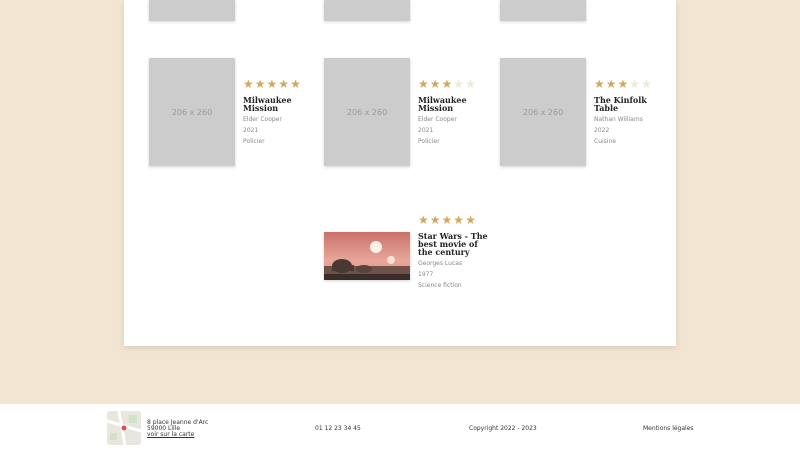  I want to click on footer-copyright: Copyright 2022 - 2023, so click(503, 428).